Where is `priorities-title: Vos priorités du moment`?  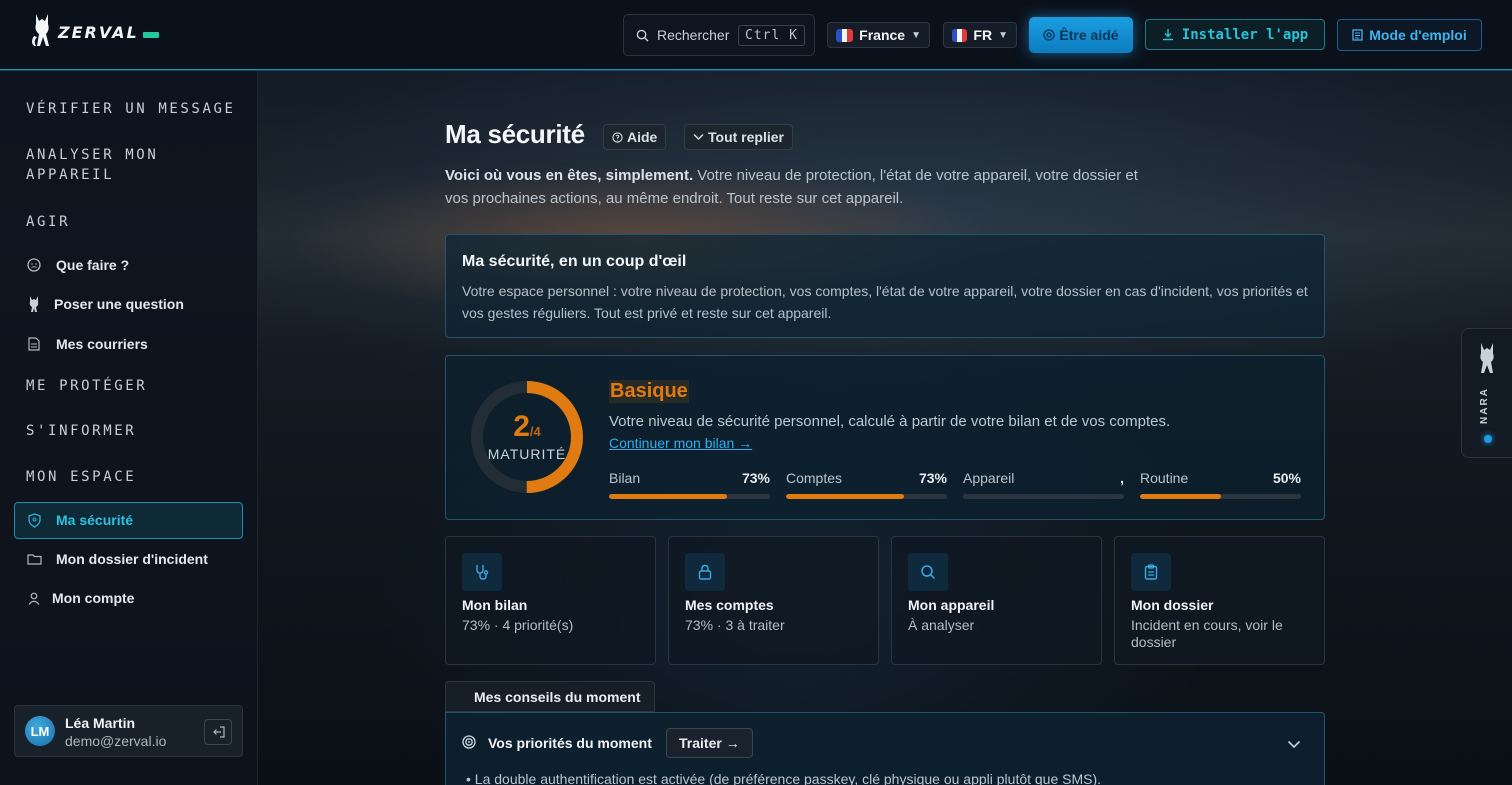 priorities-title: Vos priorités du moment is located at coordinates (570, 743).